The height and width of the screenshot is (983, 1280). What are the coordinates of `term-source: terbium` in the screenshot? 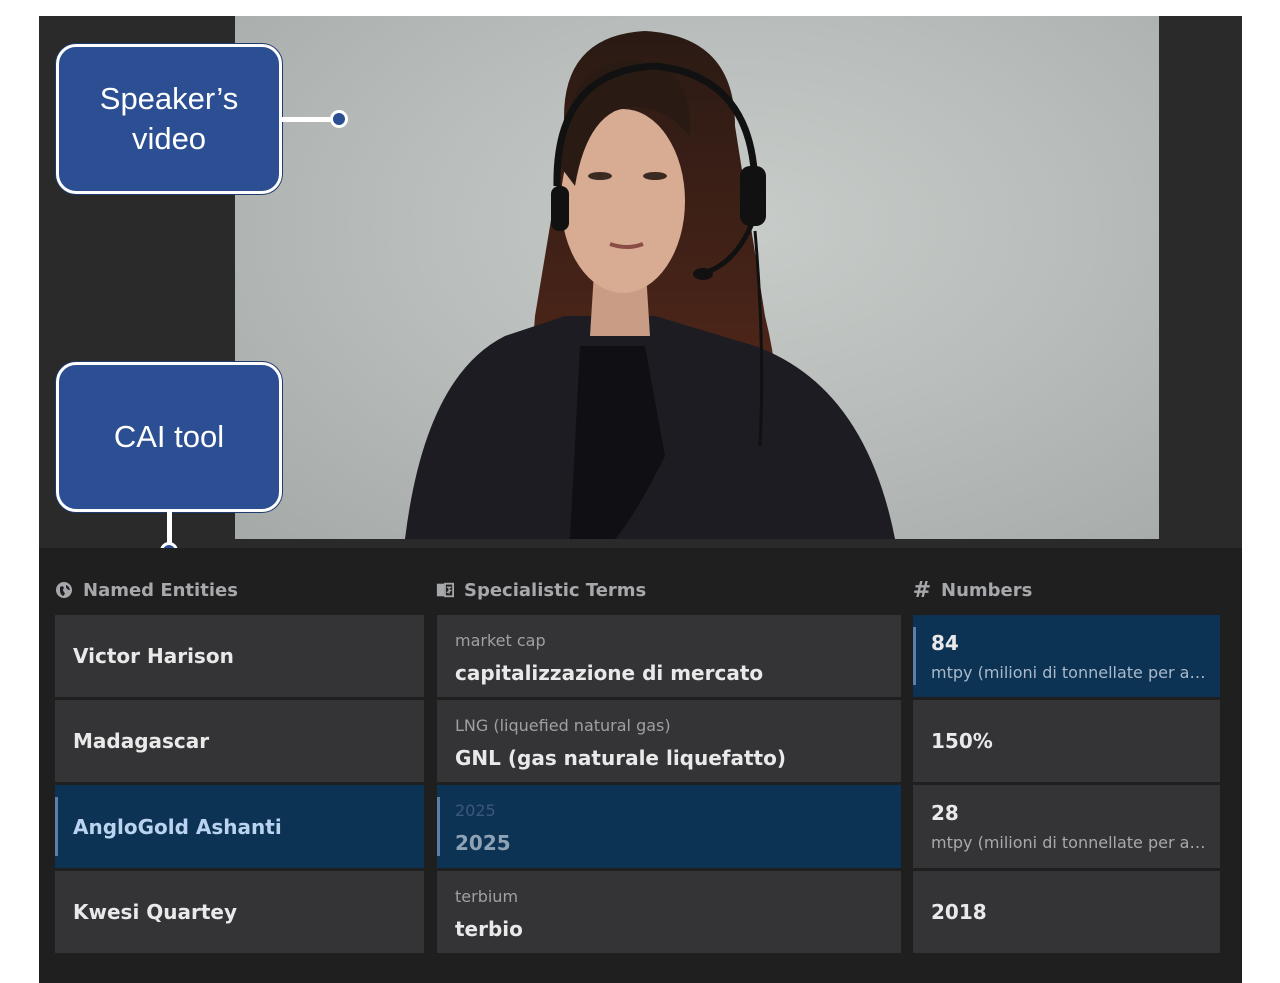 It's located at (487, 896).